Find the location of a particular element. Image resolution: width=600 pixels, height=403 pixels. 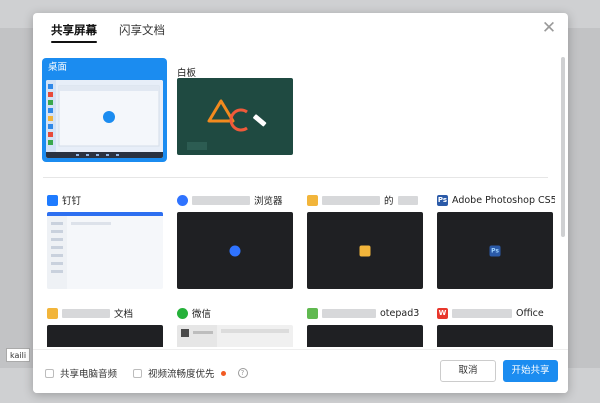

window-title: 浏览器 is located at coordinates (268, 201).